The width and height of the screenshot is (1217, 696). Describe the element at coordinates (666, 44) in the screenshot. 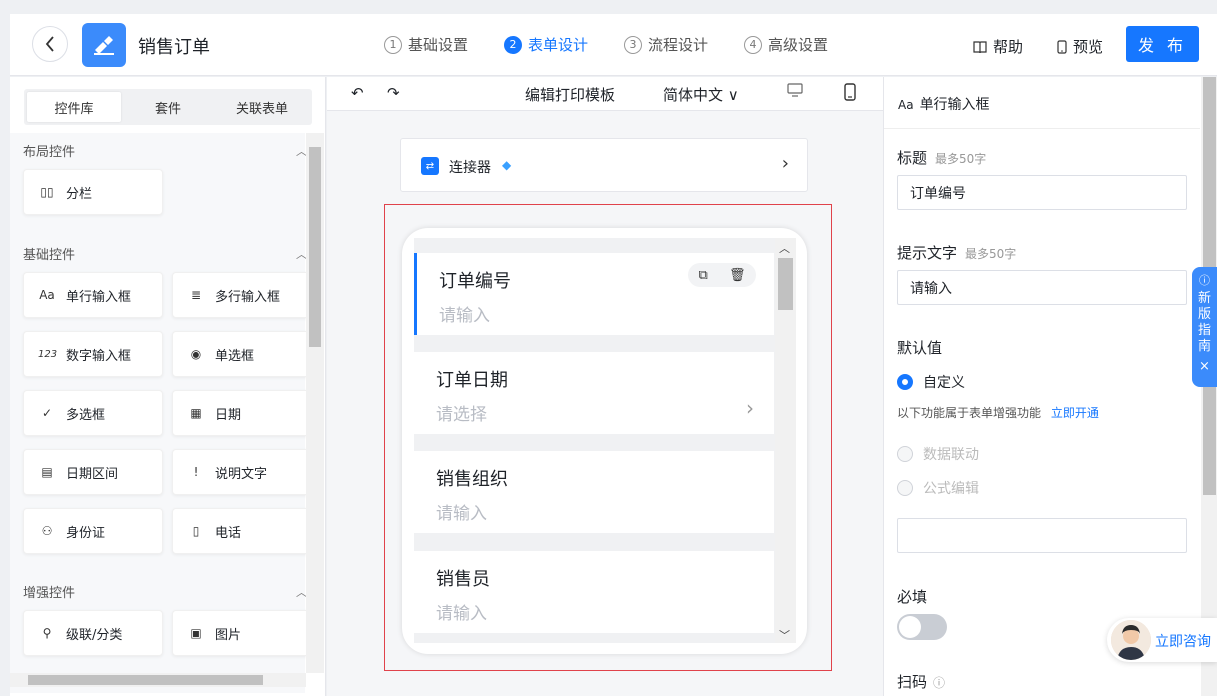

I see `step-flow-design: 3 流程设计` at that location.